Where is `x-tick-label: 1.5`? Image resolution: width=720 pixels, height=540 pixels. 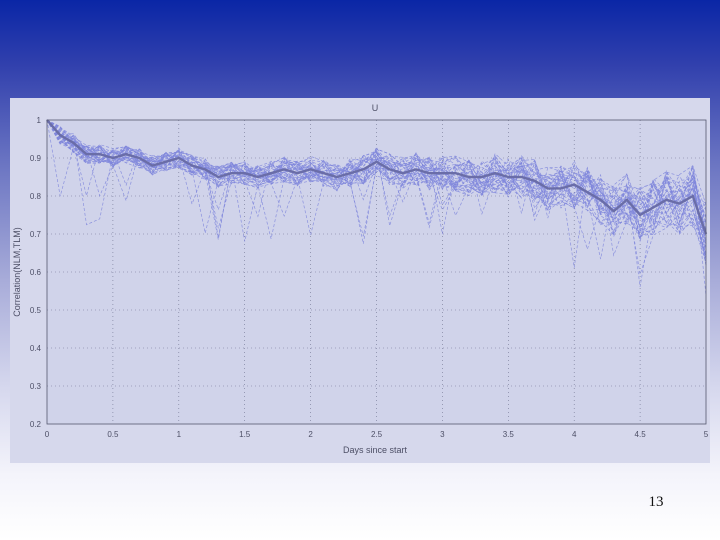
x-tick-label: 1.5 is located at coordinates (245, 434).